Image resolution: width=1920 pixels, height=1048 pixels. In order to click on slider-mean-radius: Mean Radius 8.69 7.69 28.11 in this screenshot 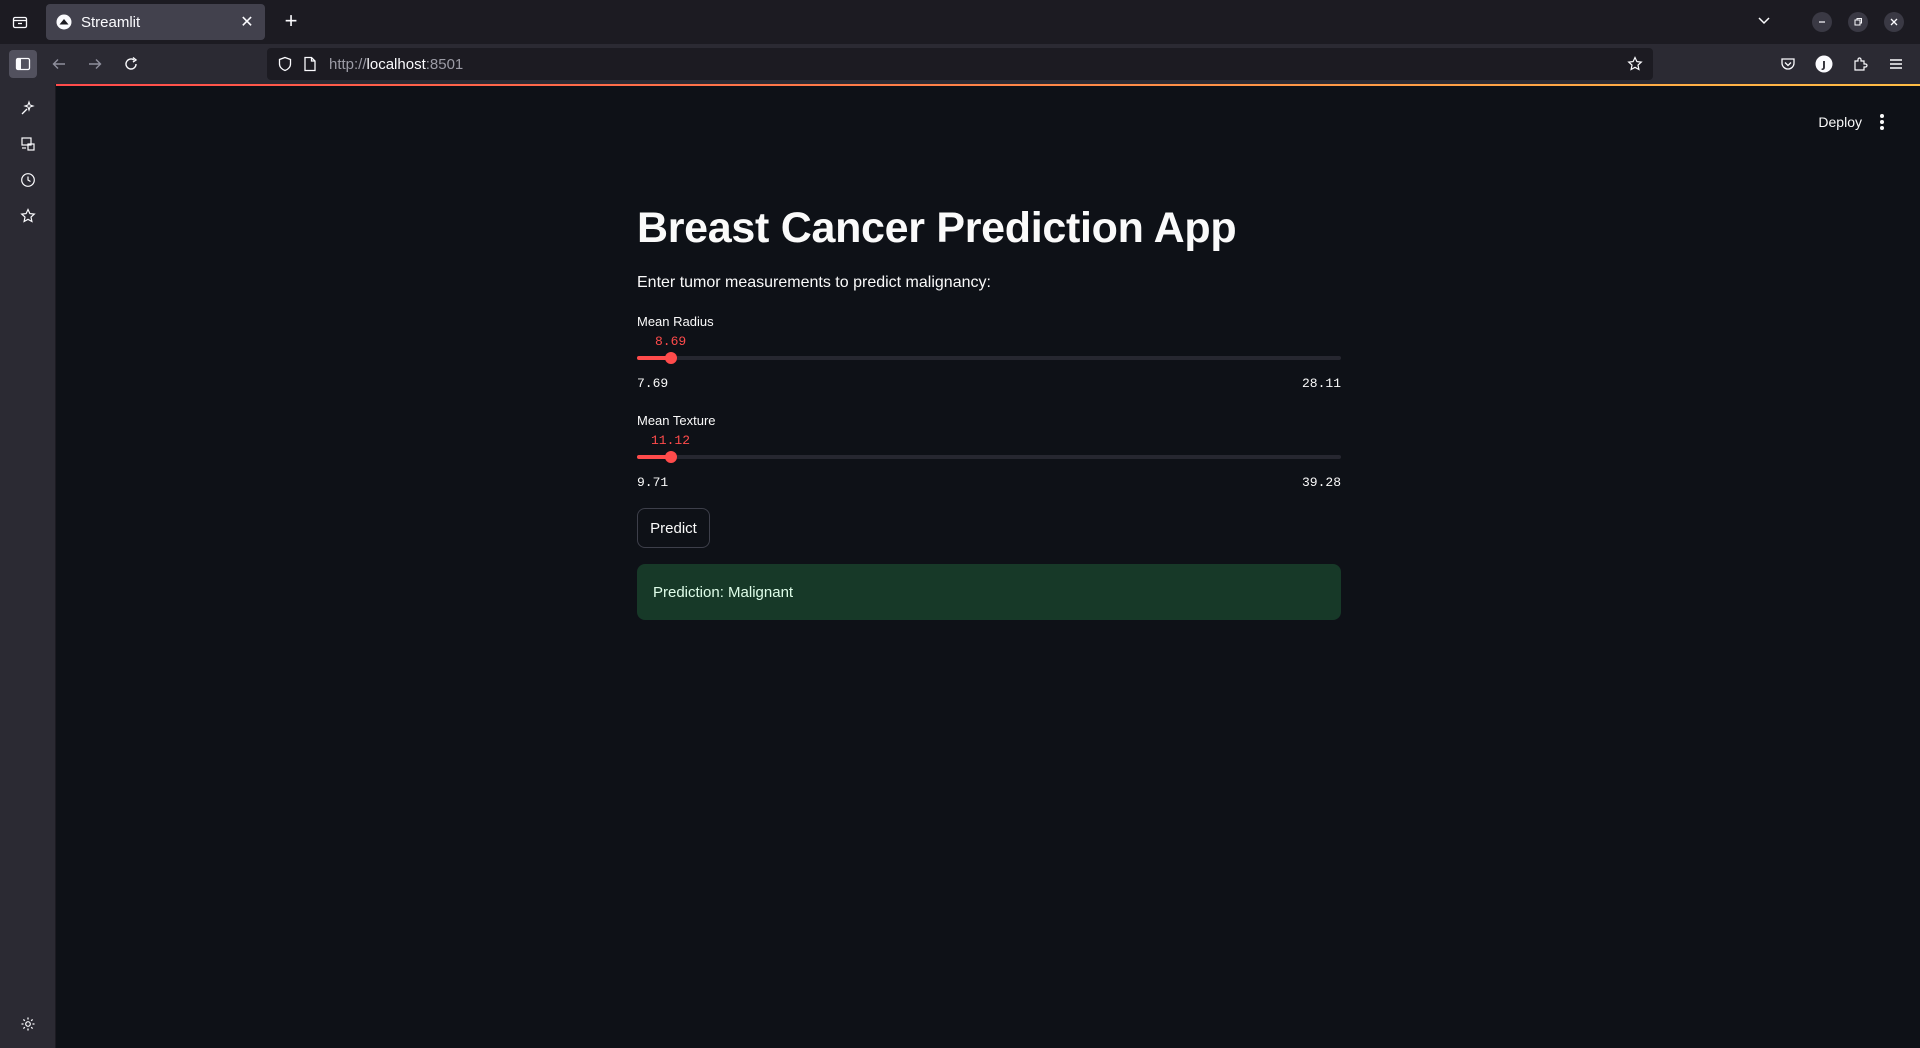, I will do `click(989, 352)`.